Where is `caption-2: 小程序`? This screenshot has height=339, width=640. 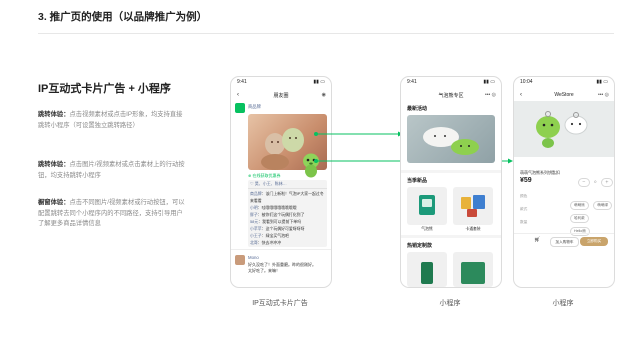
caption-2: 小程序 is located at coordinates (450, 303).